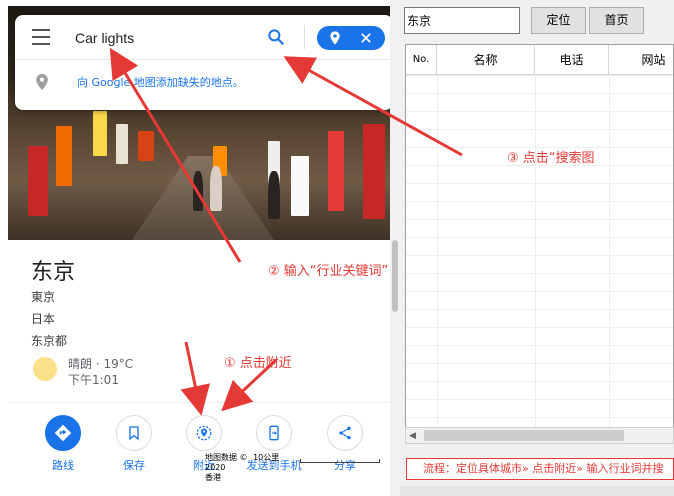 The height and width of the screenshot is (496, 674). I want to click on search-input, so click(165, 38).